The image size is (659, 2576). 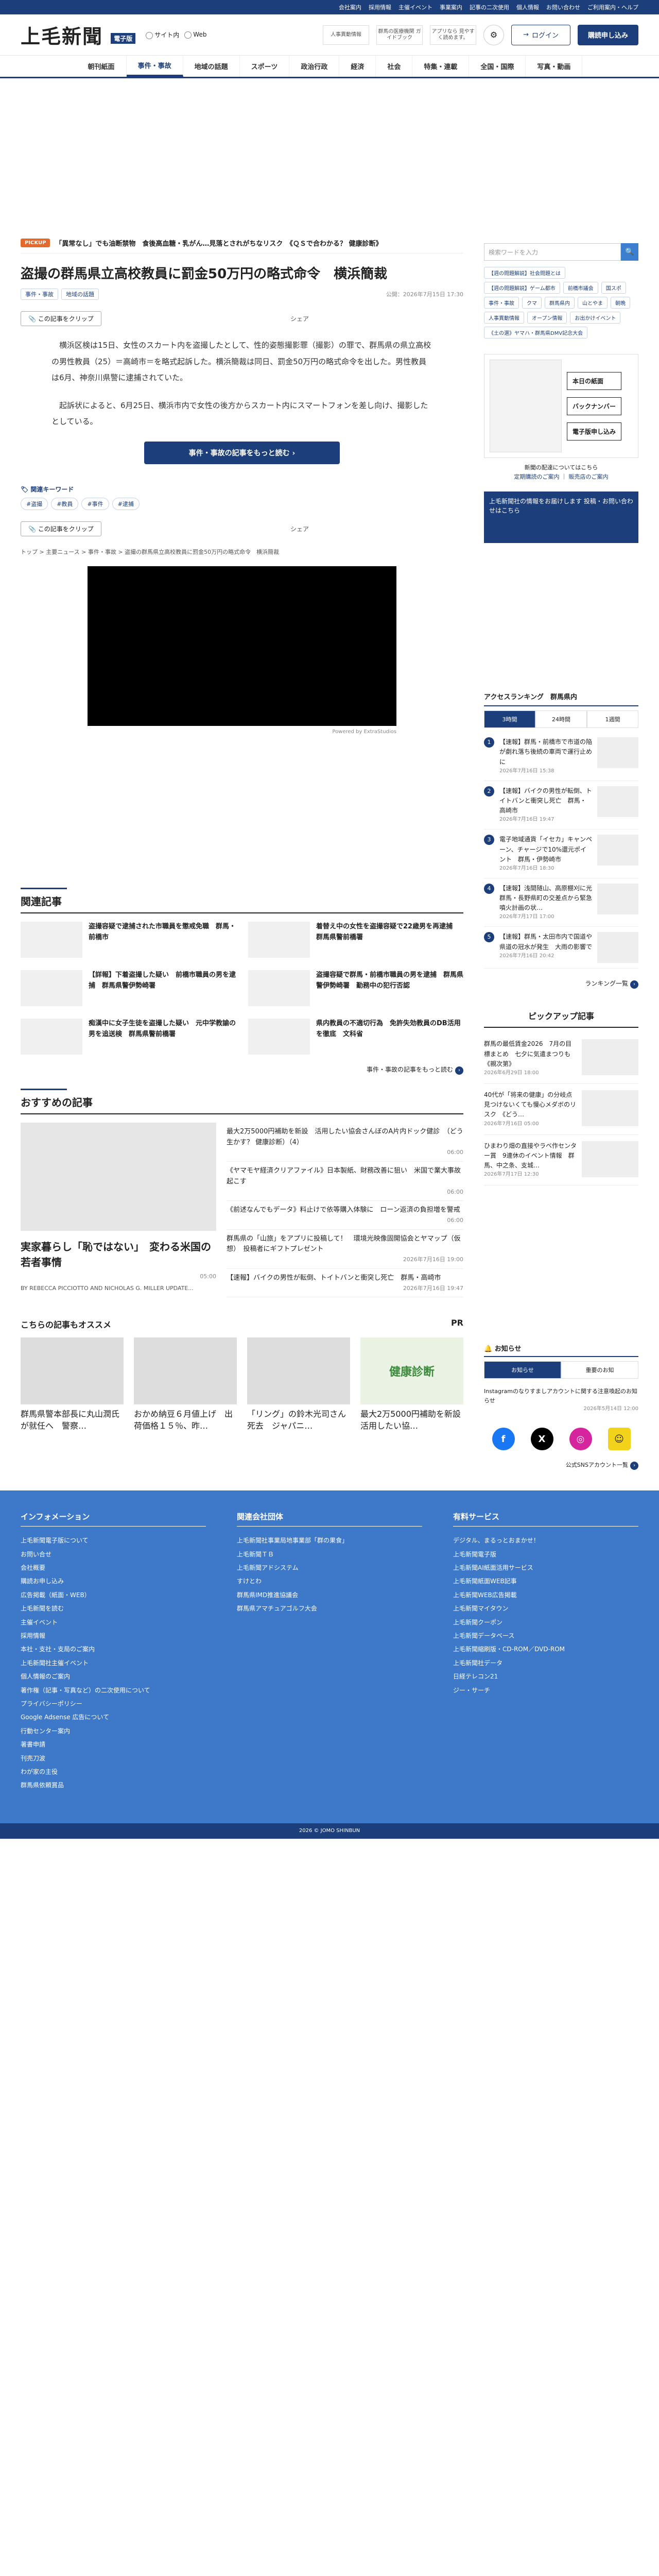 I want to click on nav-item-shakai: 社会, so click(x=395, y=66).